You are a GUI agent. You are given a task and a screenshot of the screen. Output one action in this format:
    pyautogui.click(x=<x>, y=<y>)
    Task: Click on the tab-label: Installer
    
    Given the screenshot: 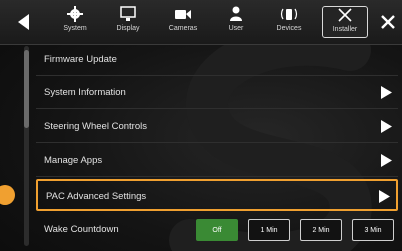 What is the action you would take?
    pyautogui.click(x=345, y=29)
    